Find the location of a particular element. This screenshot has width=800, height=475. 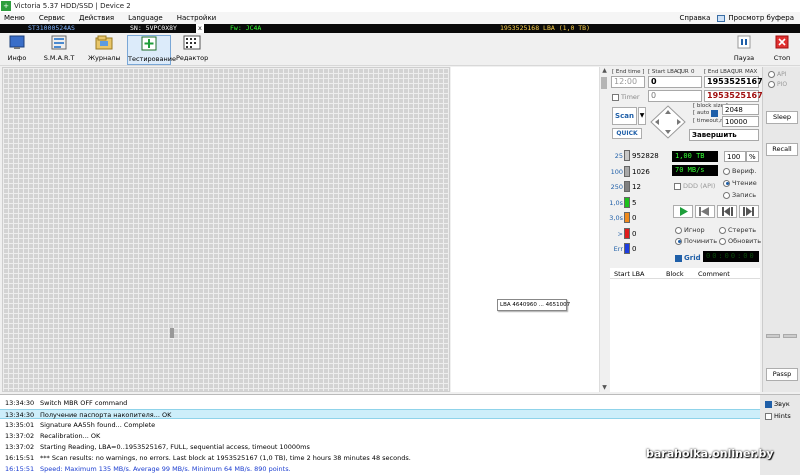

log-row: 13:34:30 Switch MBR OFF command is located at coordinates (380, 403).